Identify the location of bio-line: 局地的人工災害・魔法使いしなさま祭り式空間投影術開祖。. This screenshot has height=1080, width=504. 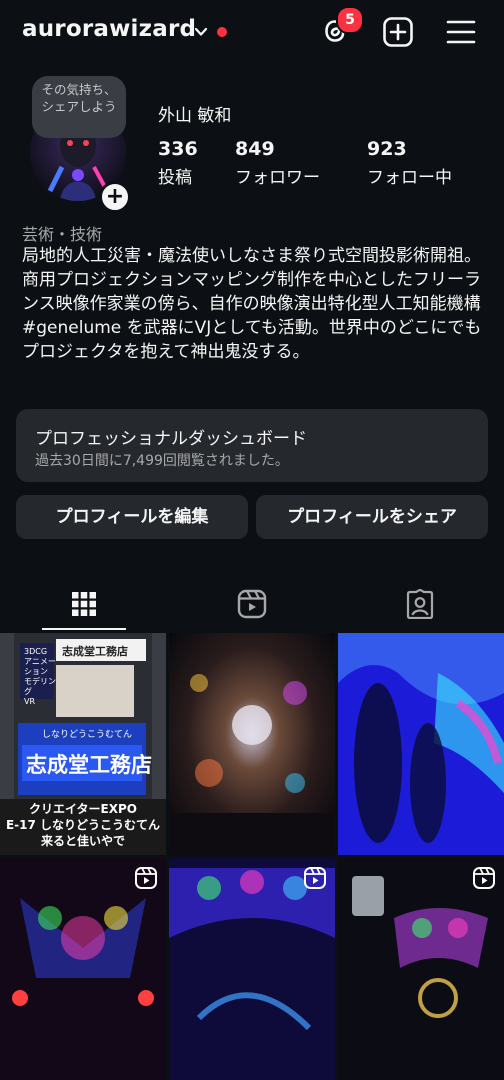
(251, 256).